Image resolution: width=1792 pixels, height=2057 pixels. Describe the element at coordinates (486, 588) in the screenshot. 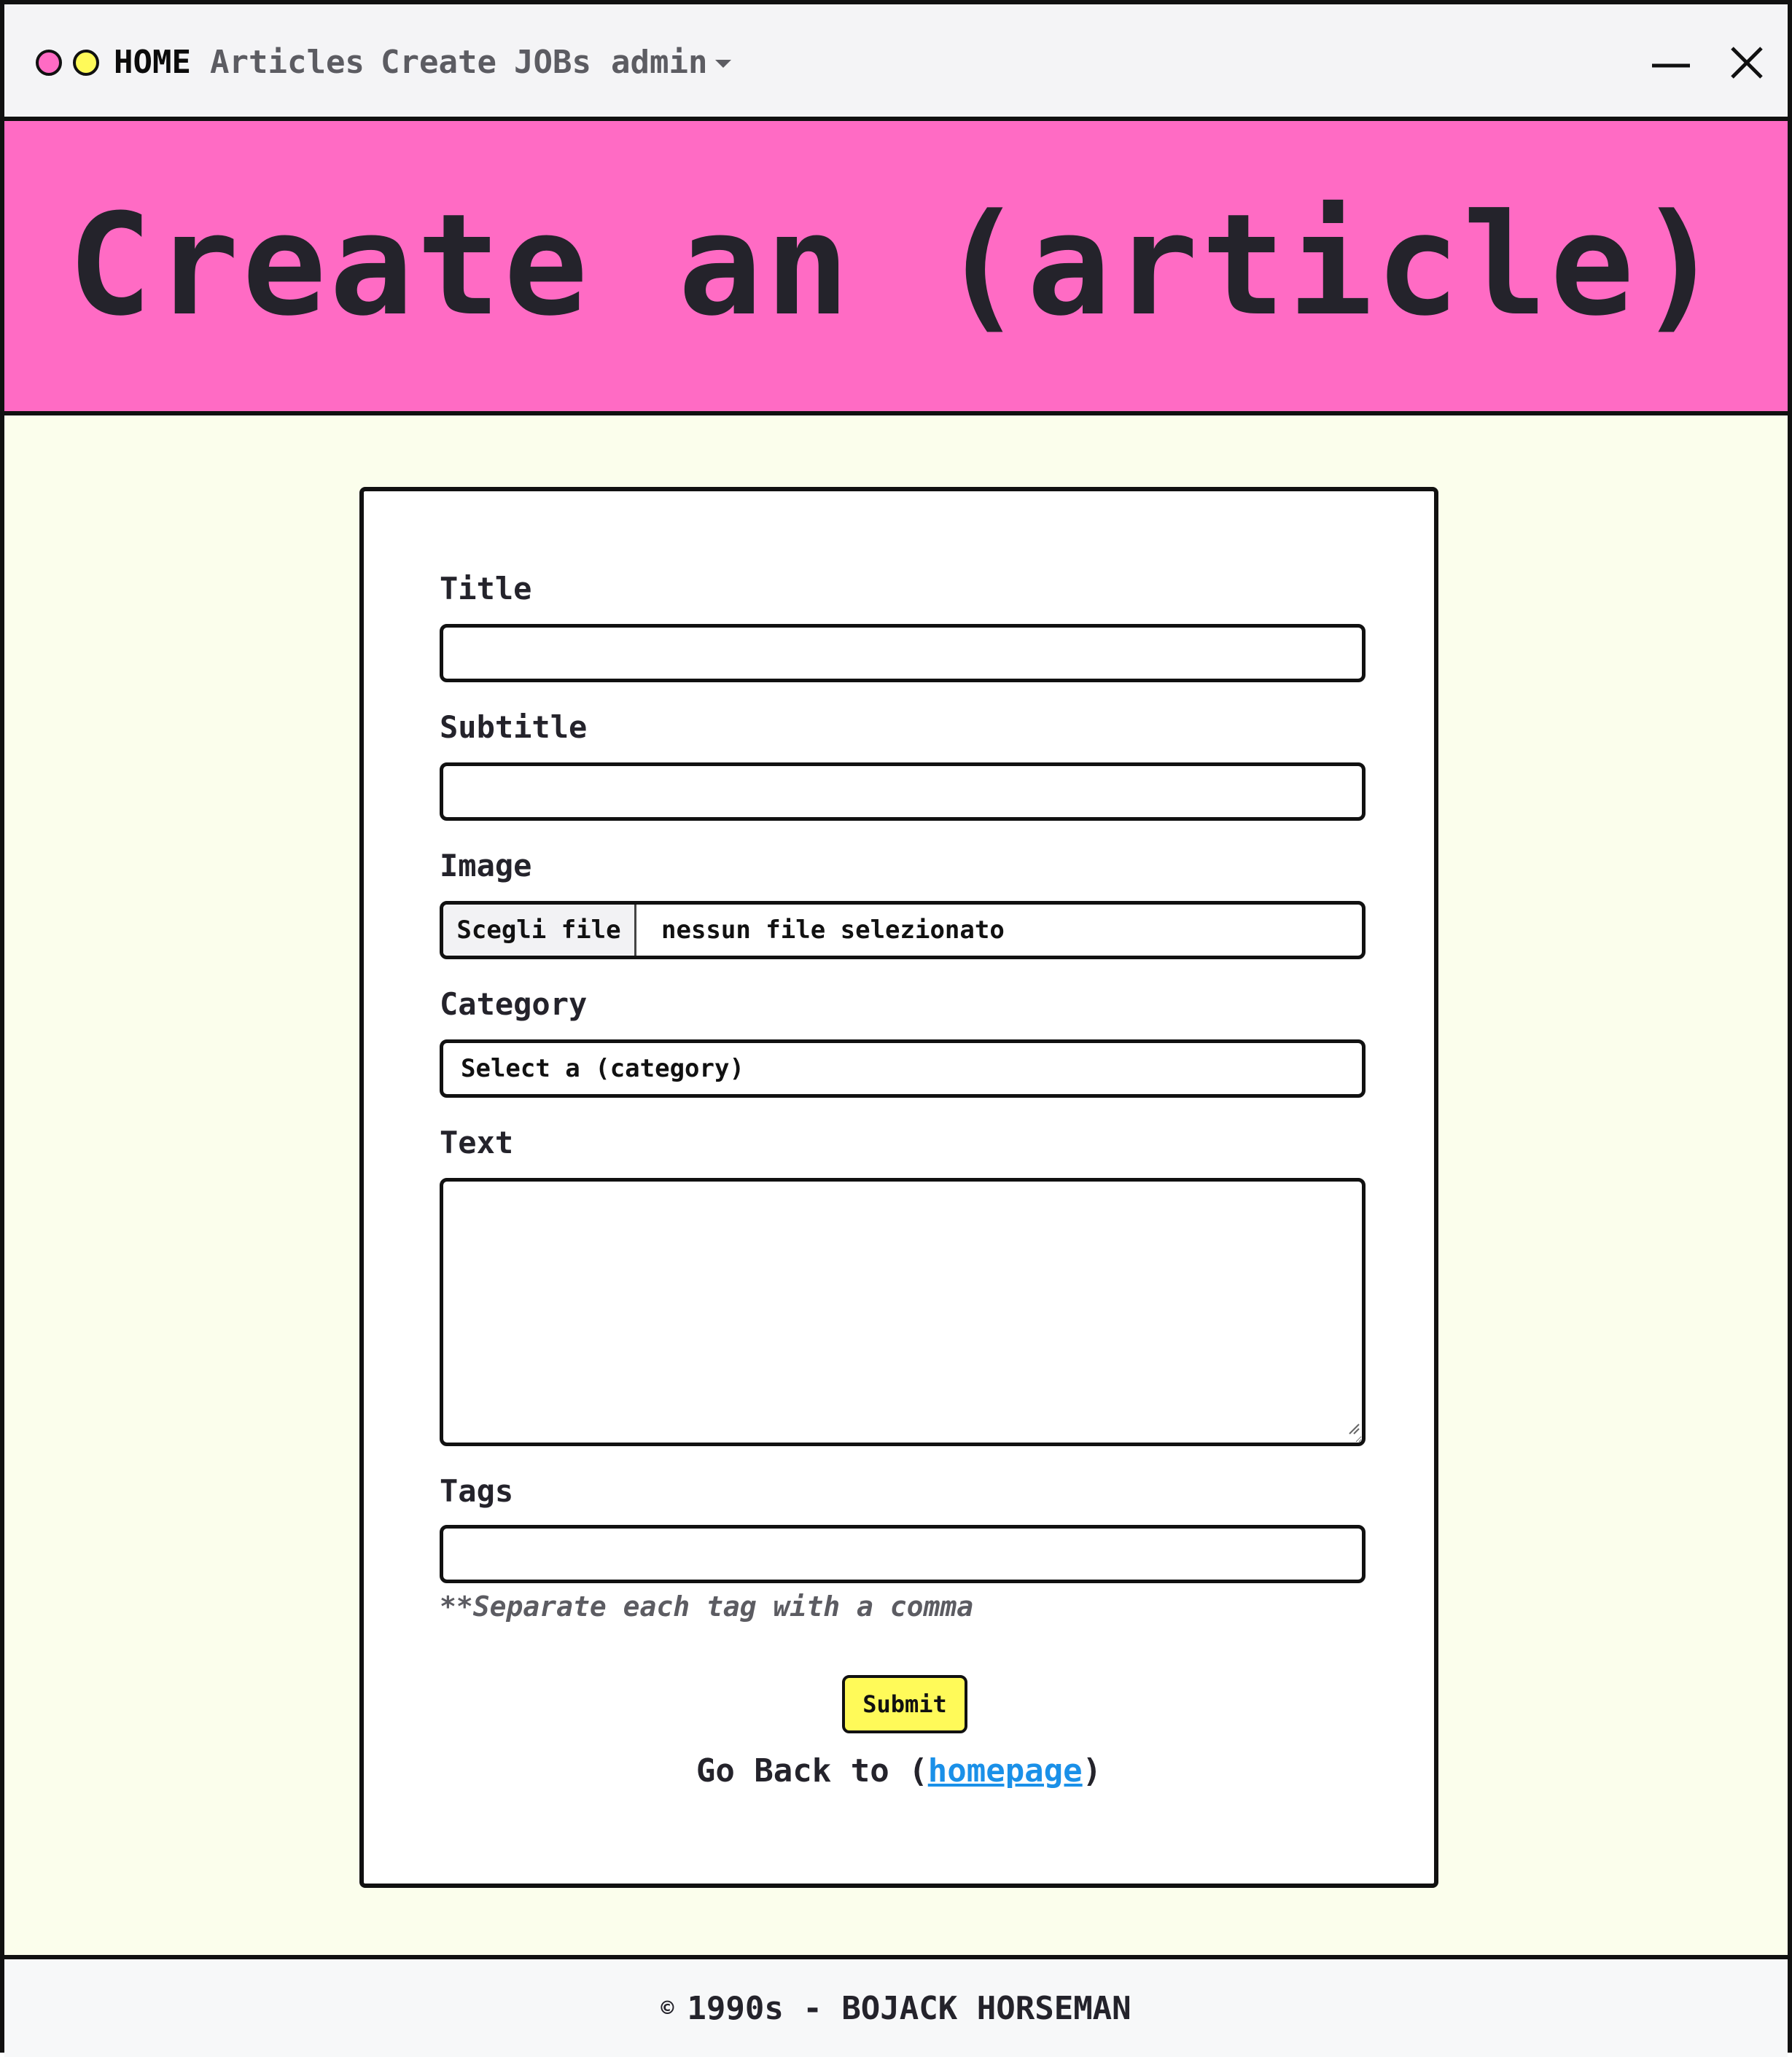

I see `title-label: Title` at that location.